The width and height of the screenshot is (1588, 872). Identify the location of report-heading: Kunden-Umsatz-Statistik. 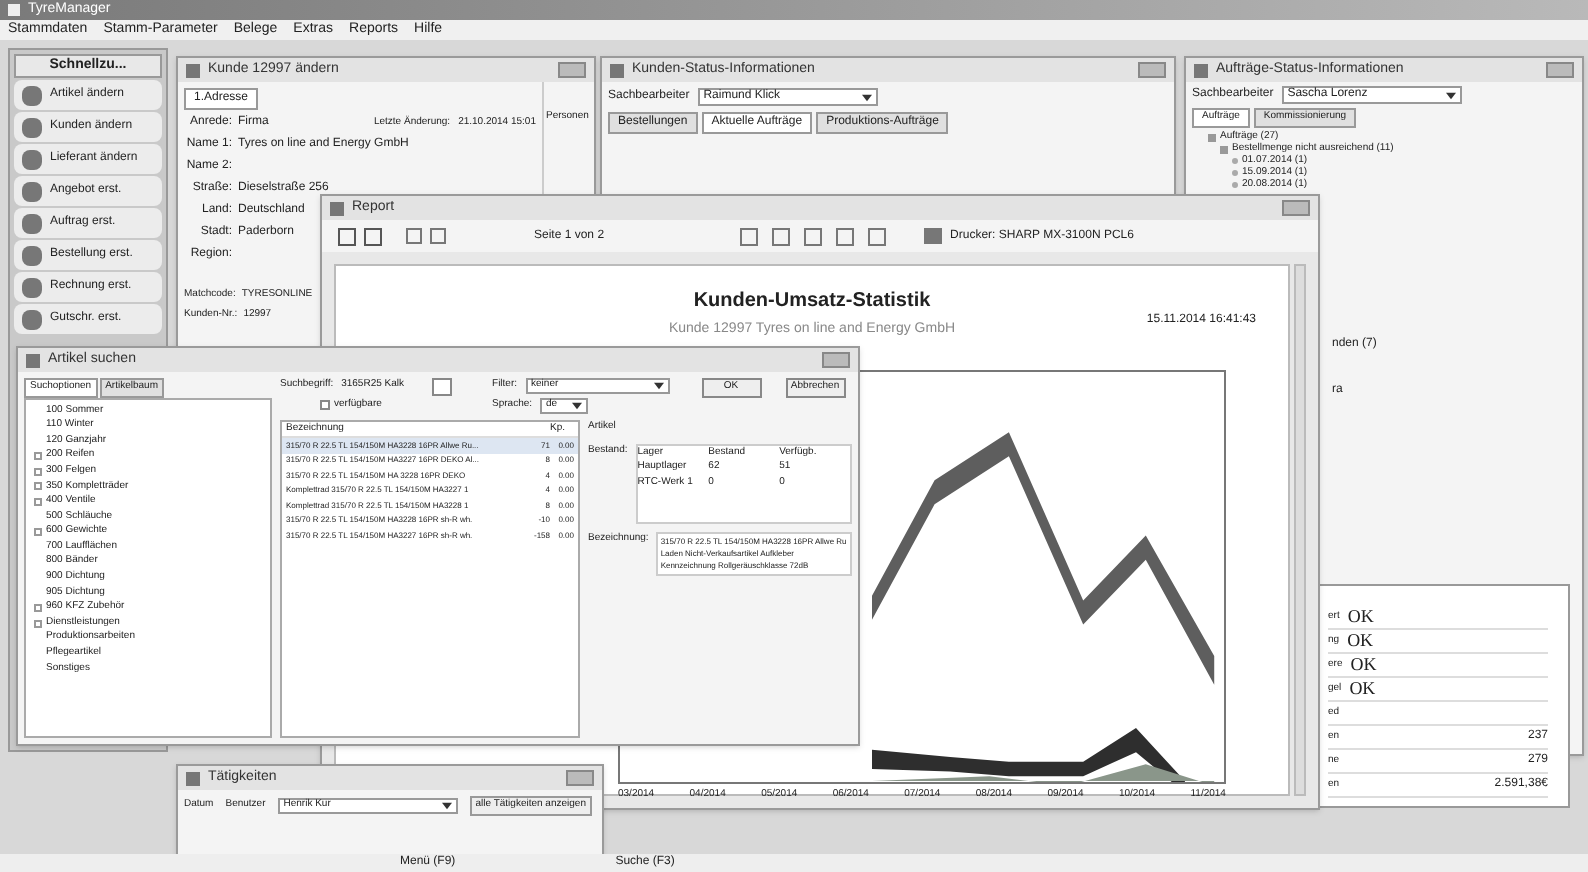
(812, 302).